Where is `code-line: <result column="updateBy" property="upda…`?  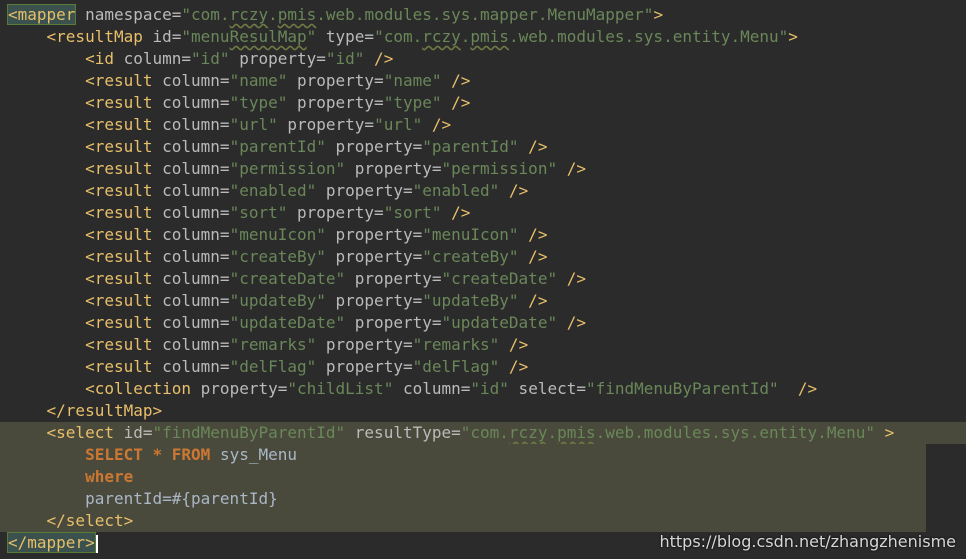
code-line: <result column="updateBy" property="upda… is located at coordinates (483, 301).